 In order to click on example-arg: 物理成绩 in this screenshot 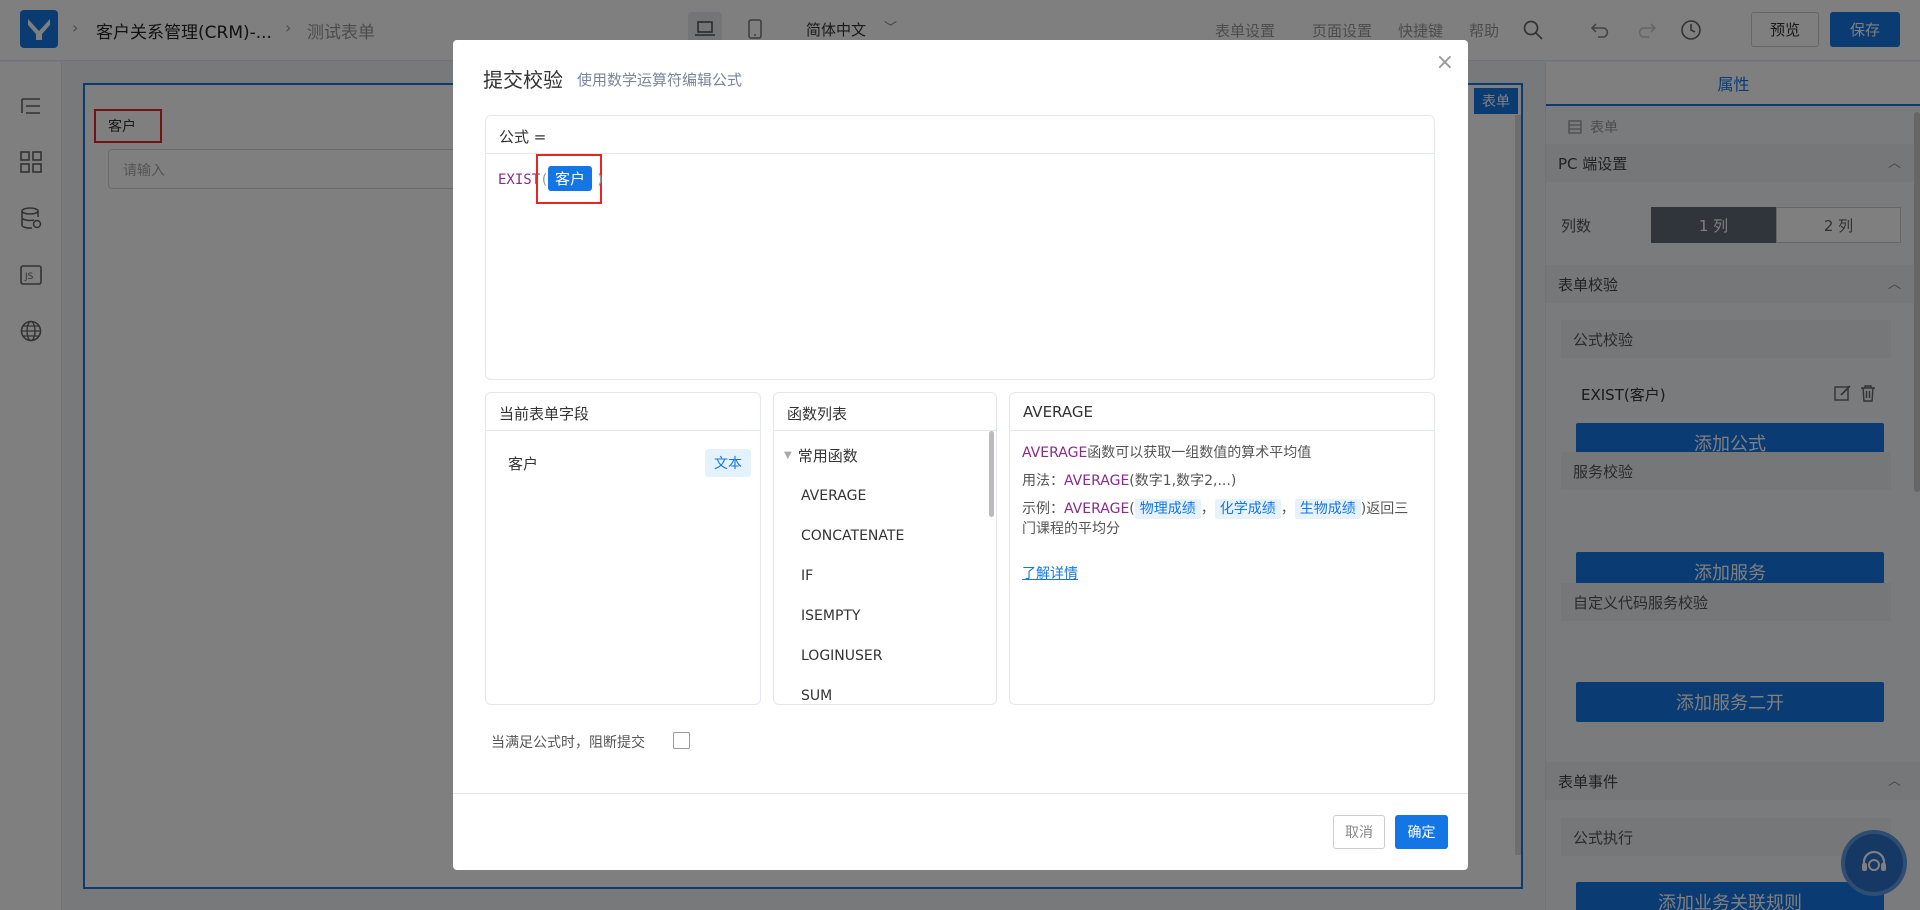, I will do `click(1167, 509)`.